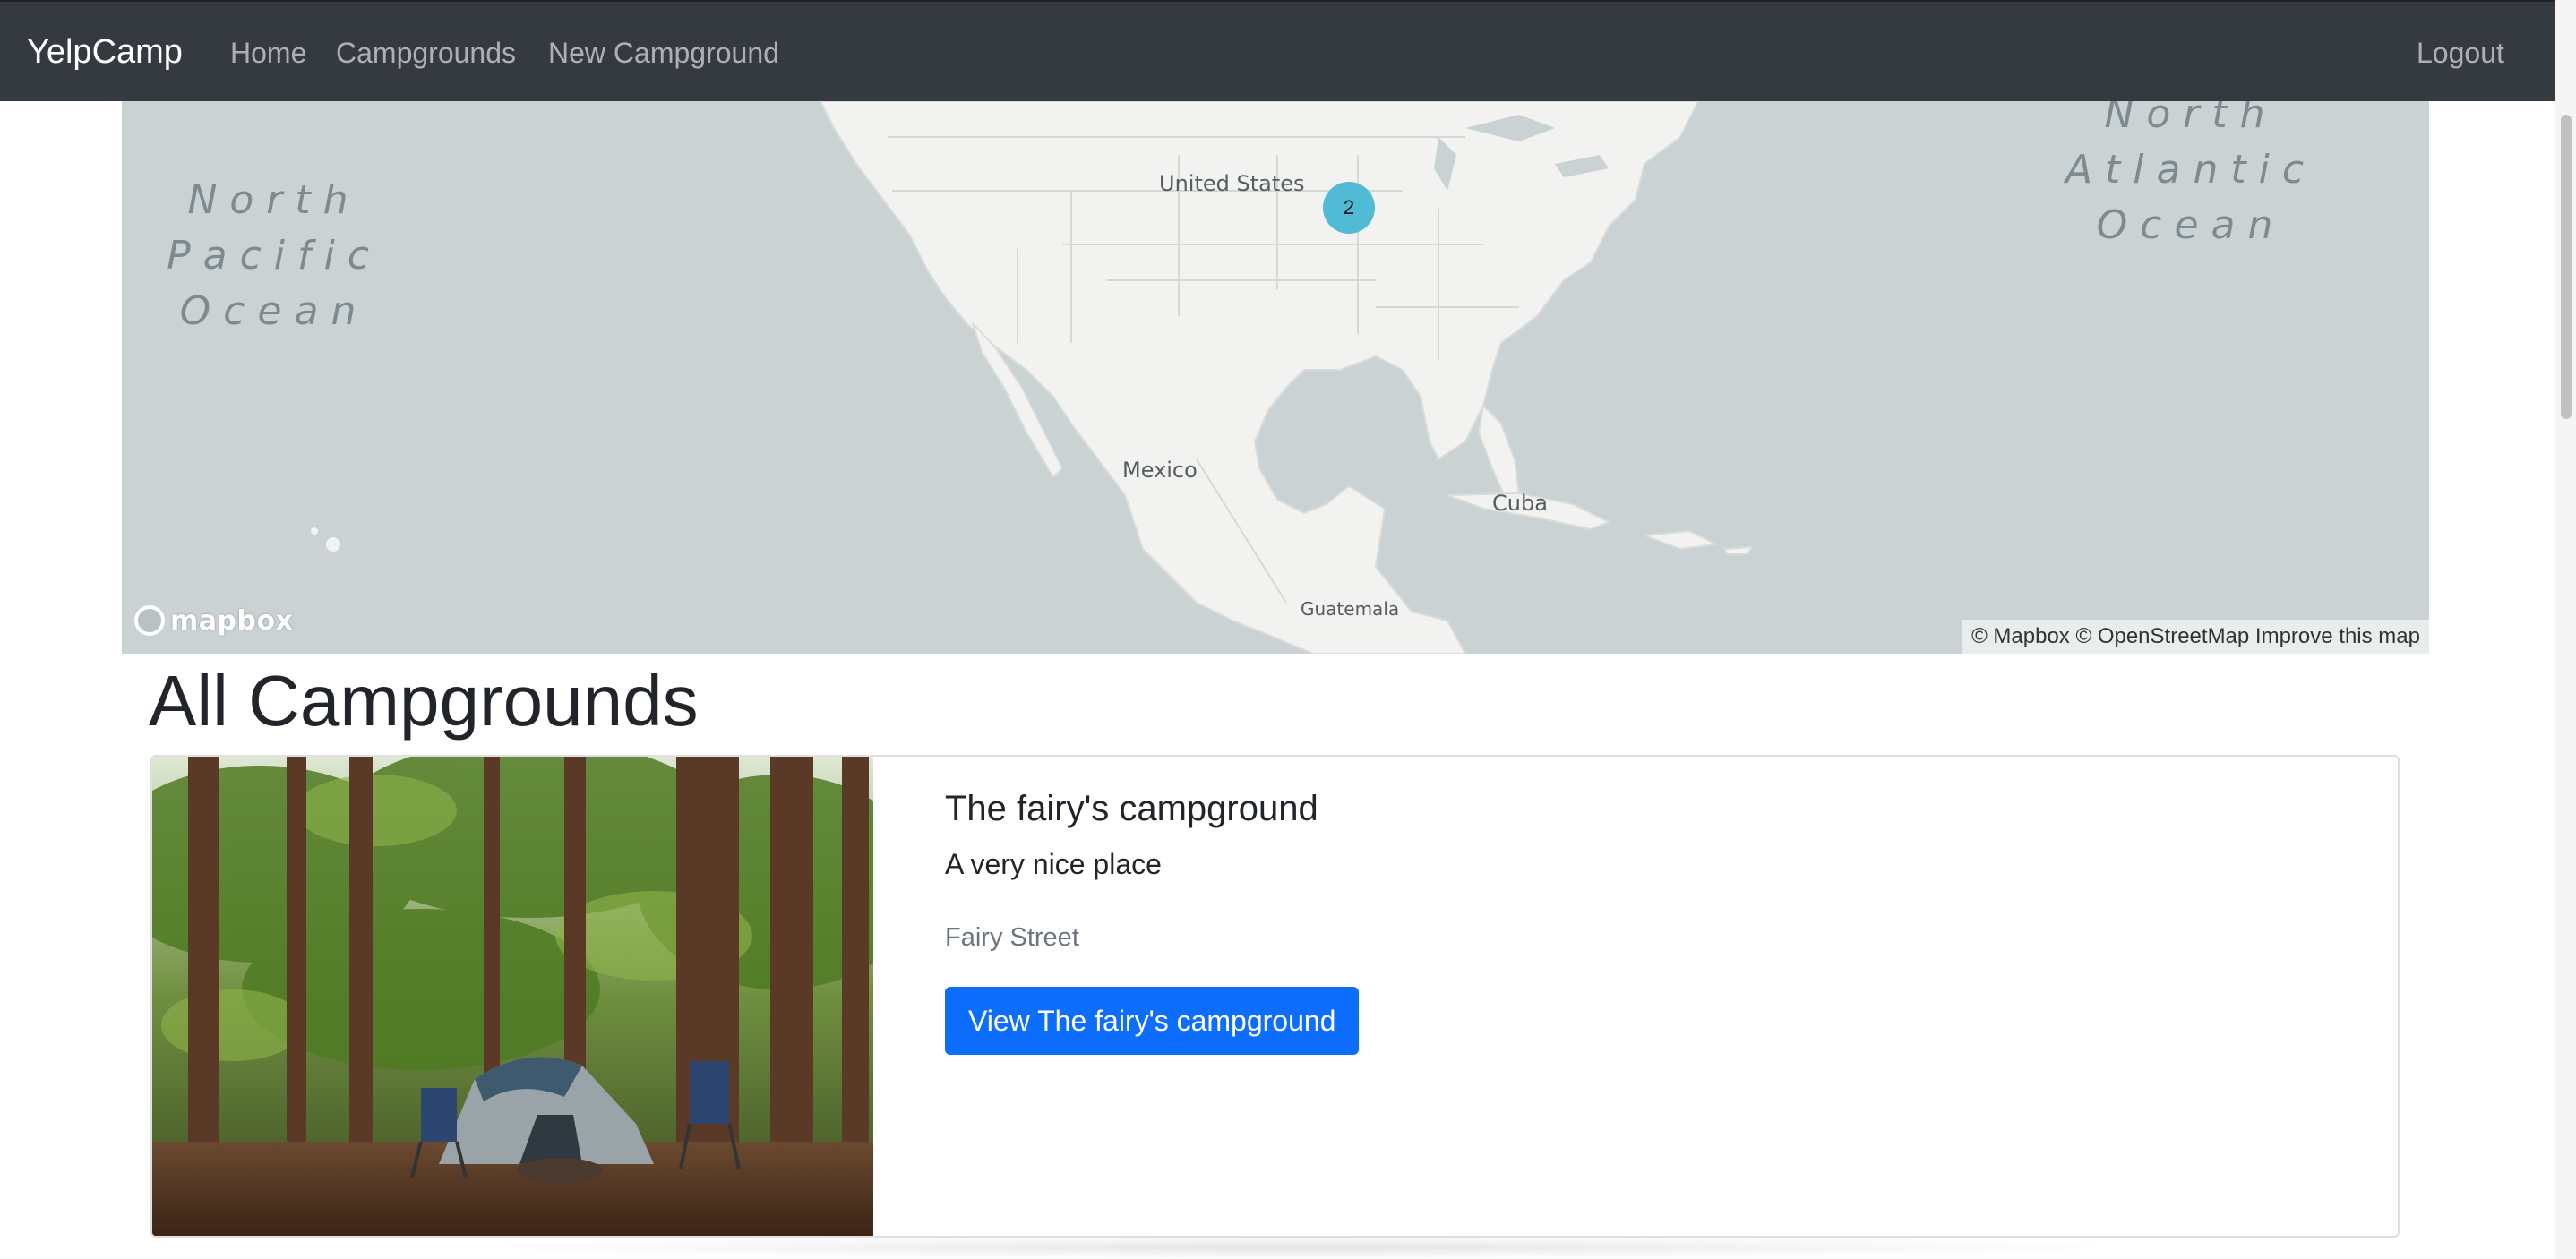 The height and width of the screenshot is (1259, 2576). Describe the element at coordinates (105, 52) in the screenshot. I see `brand-link: YelpCamp` at that location.